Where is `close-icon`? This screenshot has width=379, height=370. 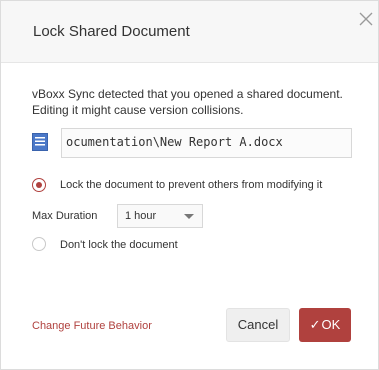 close-icon is located at coordinates (366, 19).